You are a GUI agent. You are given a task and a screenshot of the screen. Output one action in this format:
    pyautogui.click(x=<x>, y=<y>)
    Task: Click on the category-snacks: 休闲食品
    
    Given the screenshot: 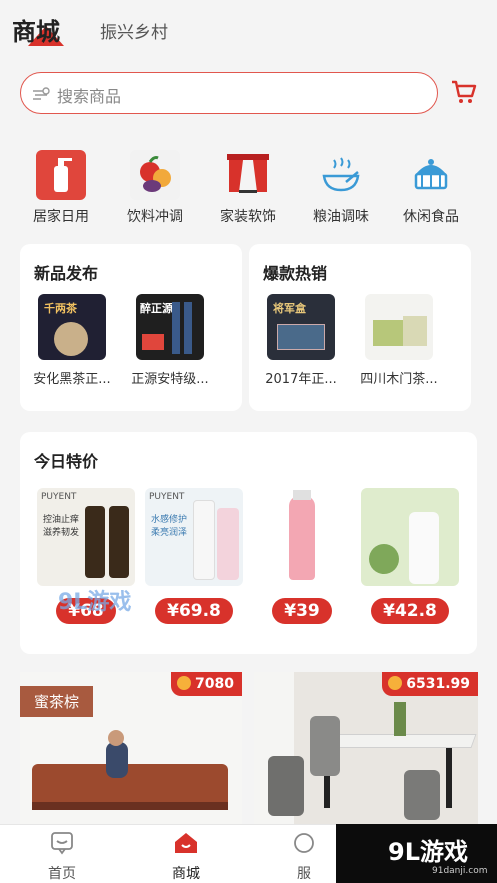 What is the action you would take?
    pyautogui.click(x=431, y=188)
    